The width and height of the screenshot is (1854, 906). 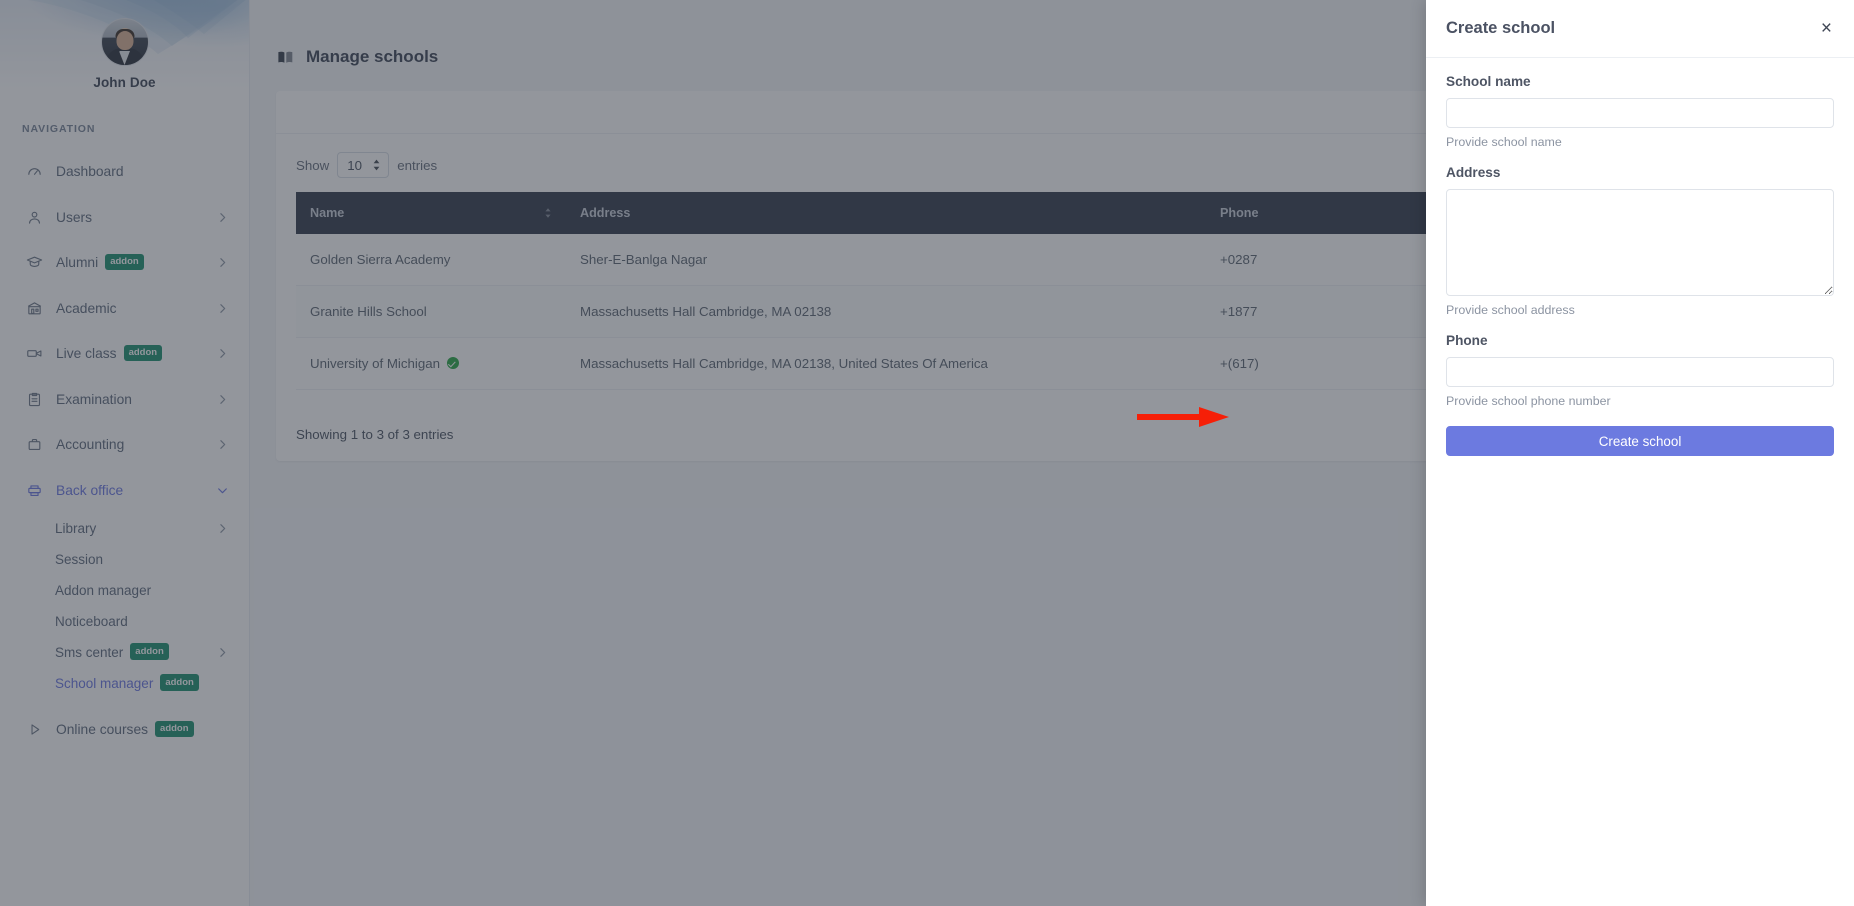 What do you see at coordinates (1510, 310) in the screenshot?
I see `address-help: Provide school address` at bounding box center [1510, 310].